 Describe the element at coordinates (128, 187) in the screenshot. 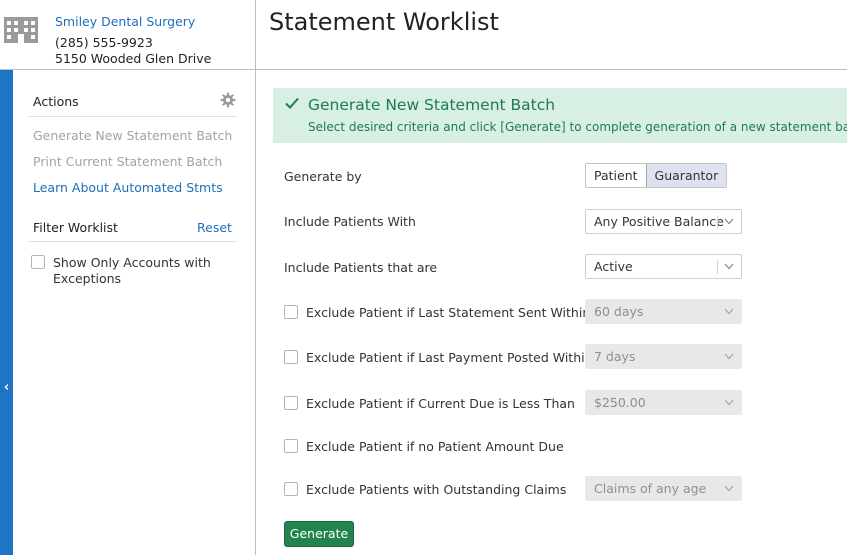

I see `learn-automated-stmts-link: Learn About Automated Stmts` at that location.